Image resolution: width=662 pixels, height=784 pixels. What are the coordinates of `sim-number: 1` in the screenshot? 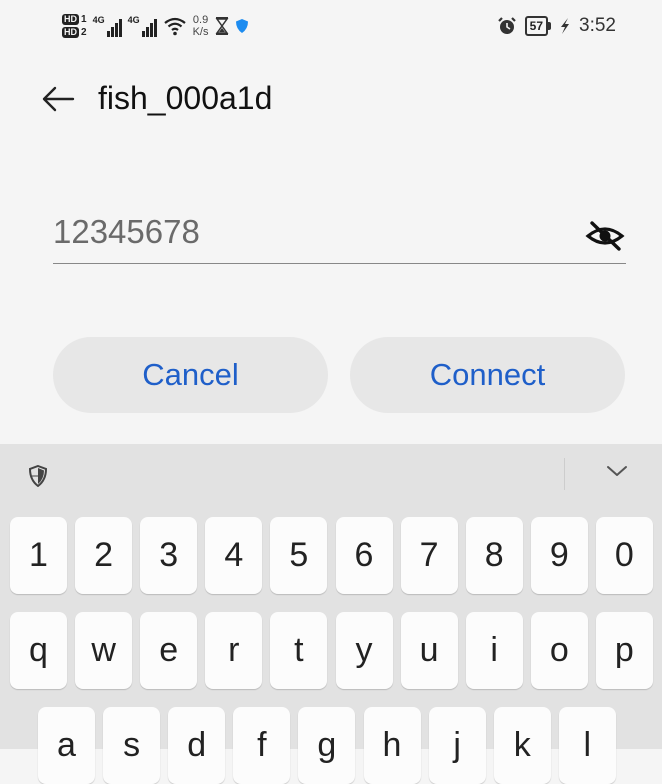 It's located at (84, 19).